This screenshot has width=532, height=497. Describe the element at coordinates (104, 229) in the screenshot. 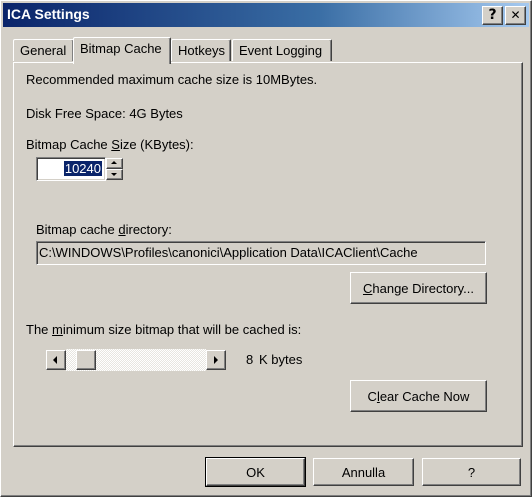

I see `cache-directory-label: Bitmap cache directory:` at that location.